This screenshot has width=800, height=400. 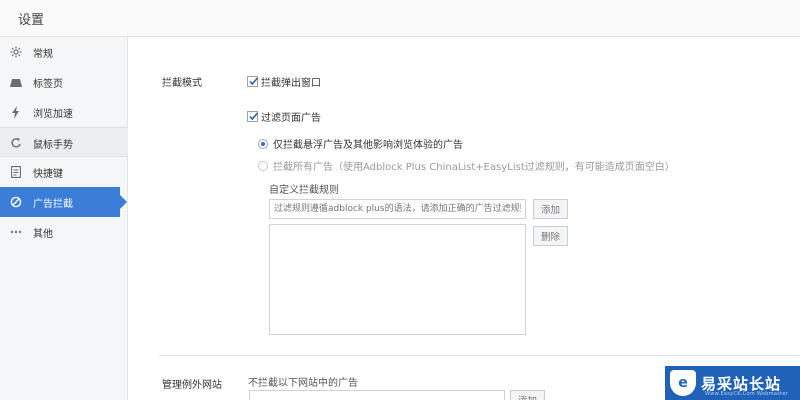 I want to click on title-bar: 设置, so click(x=400, y=18).